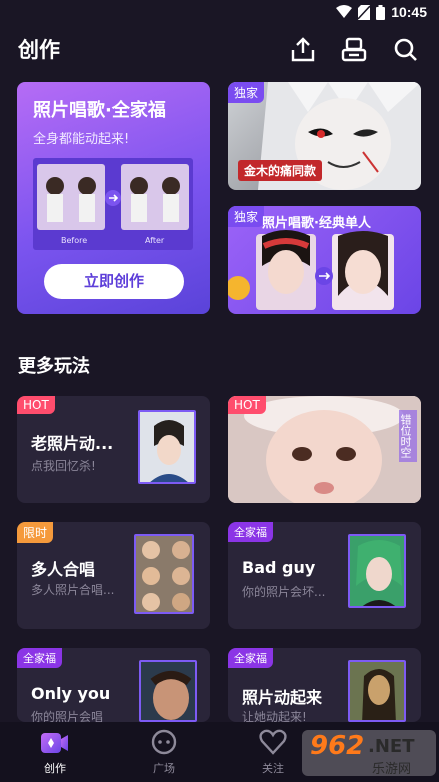 This screenshot has width=439, height=782. I want to click on create-icon, so click(54, 743).